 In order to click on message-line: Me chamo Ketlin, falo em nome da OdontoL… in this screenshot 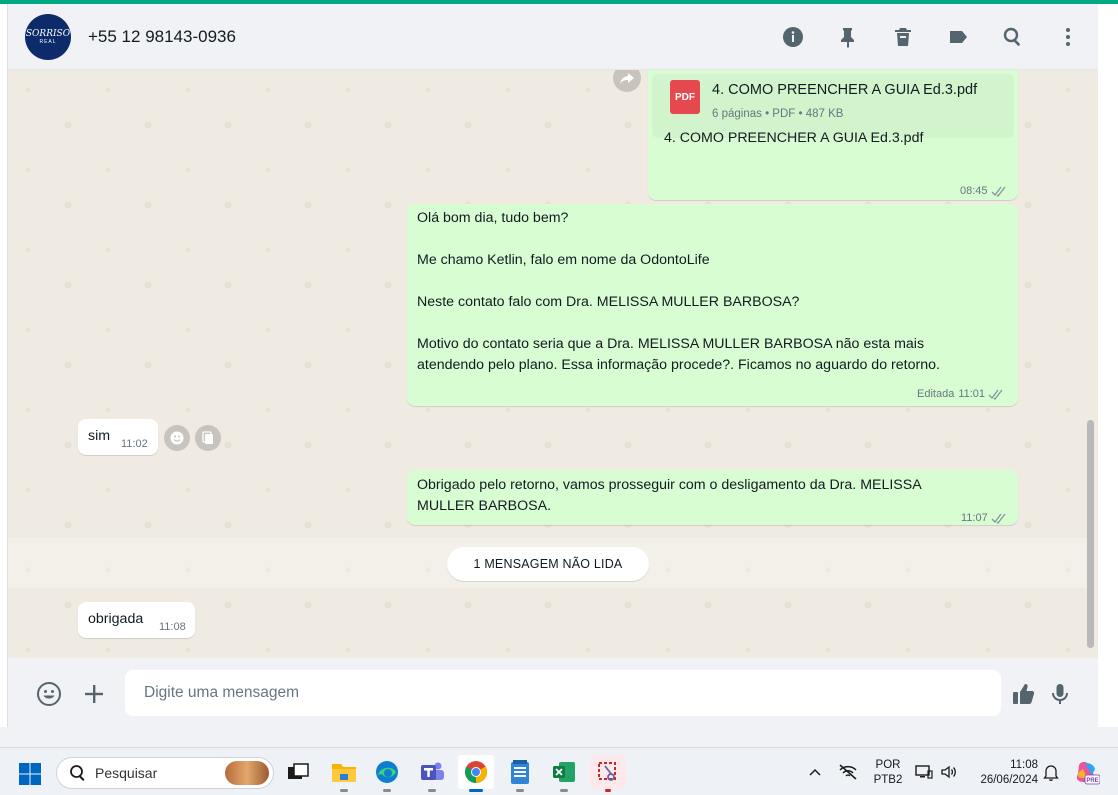, I will do `click(563, 260)`.